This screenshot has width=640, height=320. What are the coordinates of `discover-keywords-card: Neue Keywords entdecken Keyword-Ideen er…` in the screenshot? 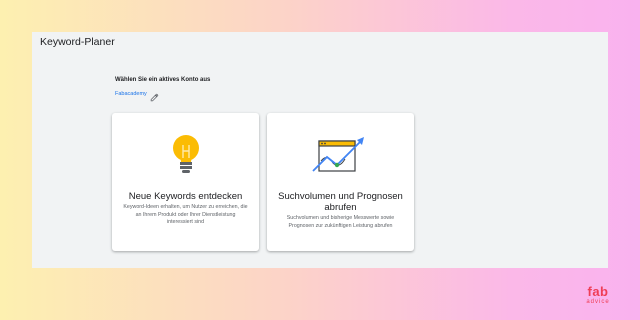 It's located at (185, 182).